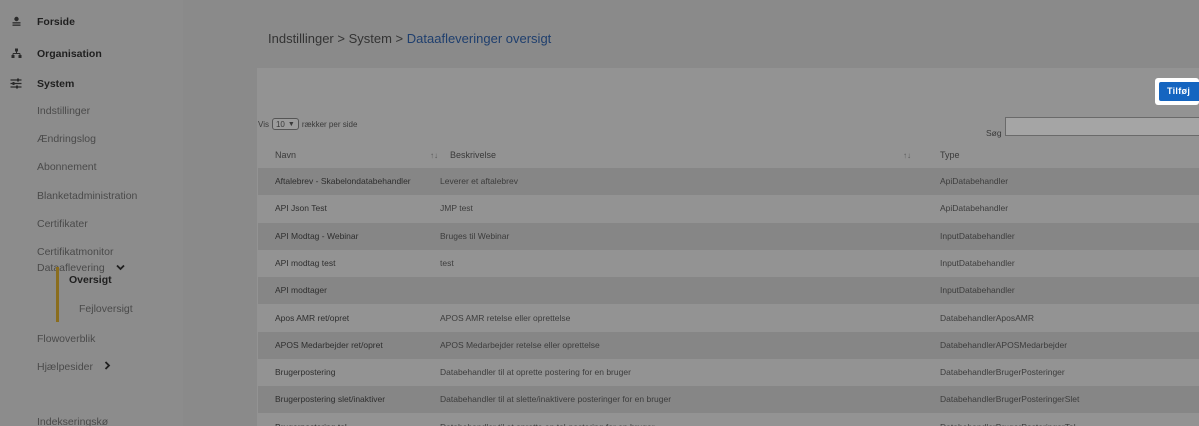 The height and width of the screenshot is (426, 1199). What do you see at coordinates (1010, 399) in the screenshot?
I see `cell-type: DatabehandlerBrugerPosteringerSlet` at bounding box center [1010, 399].